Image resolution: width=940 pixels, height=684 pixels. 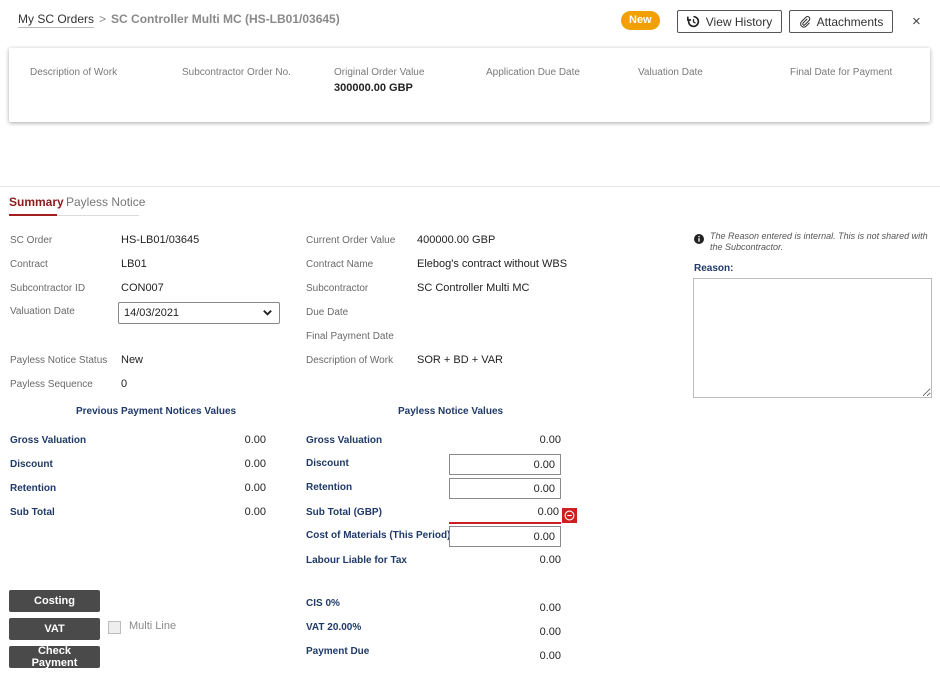 What do you see at coordinates (470, 186) in the screenshot?
I see `section-divider` at bounding box center [470, 186].